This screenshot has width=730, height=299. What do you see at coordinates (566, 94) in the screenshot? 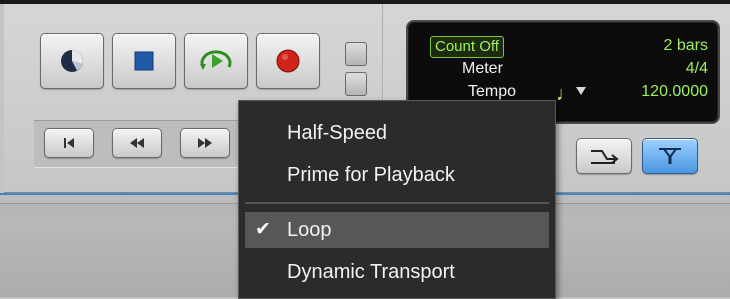
I see `quarter-note-icon: ♩` at bounding box center [566, 94].